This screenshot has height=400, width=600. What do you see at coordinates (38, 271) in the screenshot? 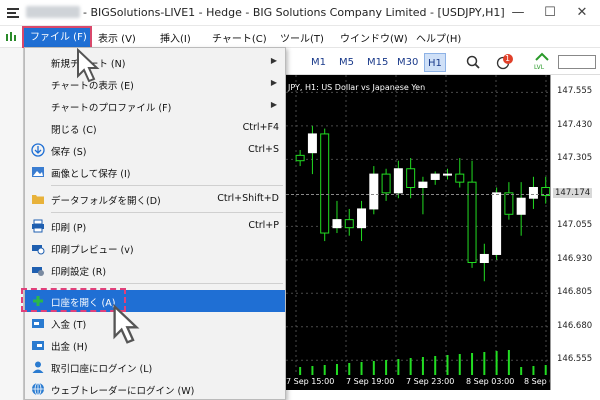
I see `print-settings-icon` at bounding box center [38, 271].